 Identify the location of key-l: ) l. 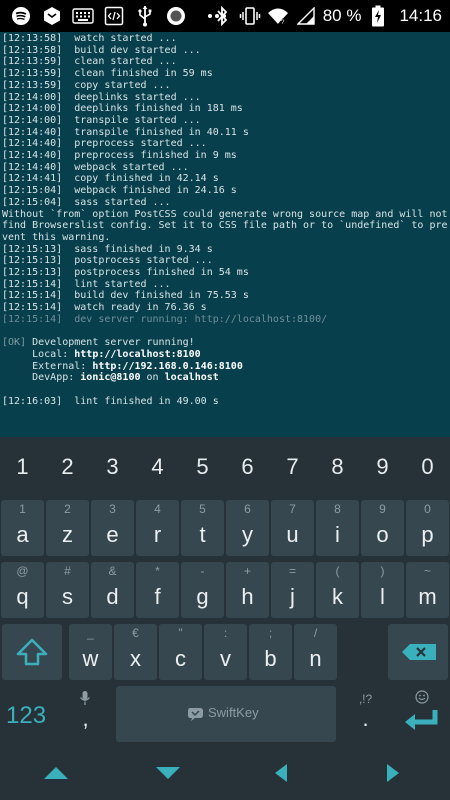
(382, 590).